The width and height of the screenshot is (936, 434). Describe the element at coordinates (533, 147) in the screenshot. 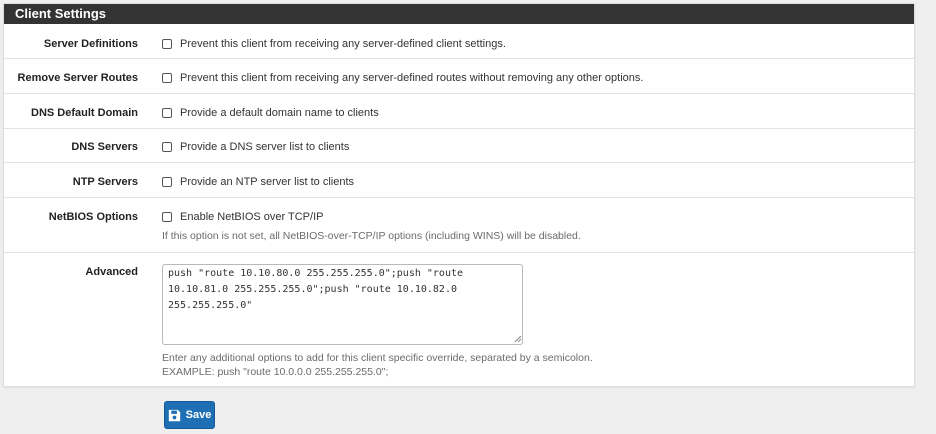

I see `dns-servers-field: Provide a DNS server list to clients` at that location.